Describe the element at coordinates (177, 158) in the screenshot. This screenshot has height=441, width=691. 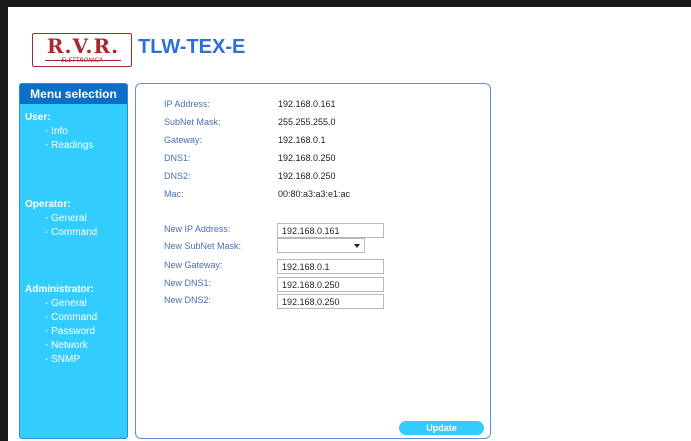
I see `dns1-label: DNS1:` at that location.